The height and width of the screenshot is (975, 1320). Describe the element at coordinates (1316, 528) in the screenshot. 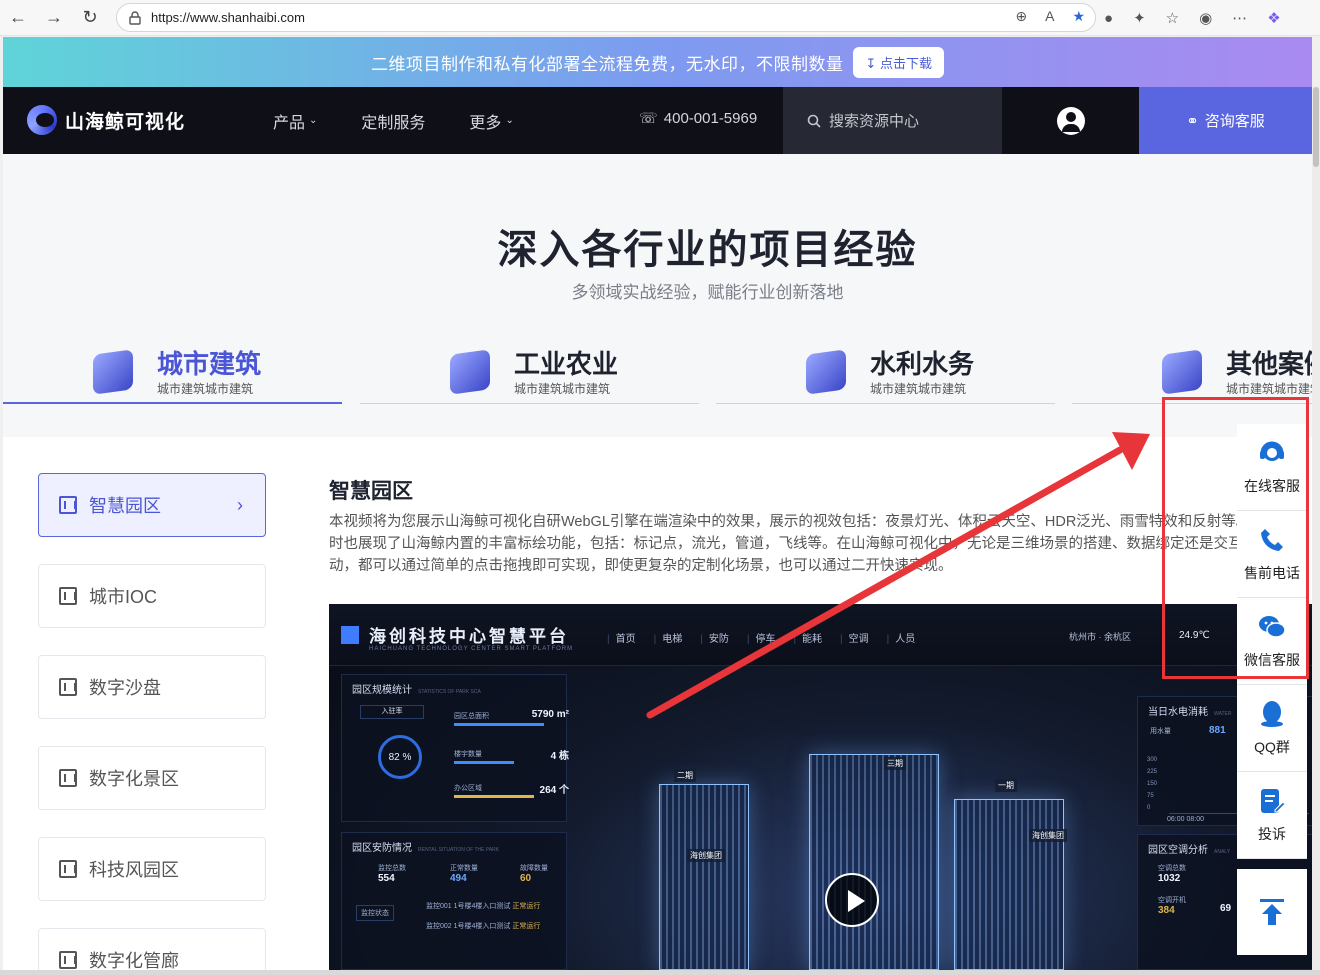

I see `vertical-scrollbar` at that location.